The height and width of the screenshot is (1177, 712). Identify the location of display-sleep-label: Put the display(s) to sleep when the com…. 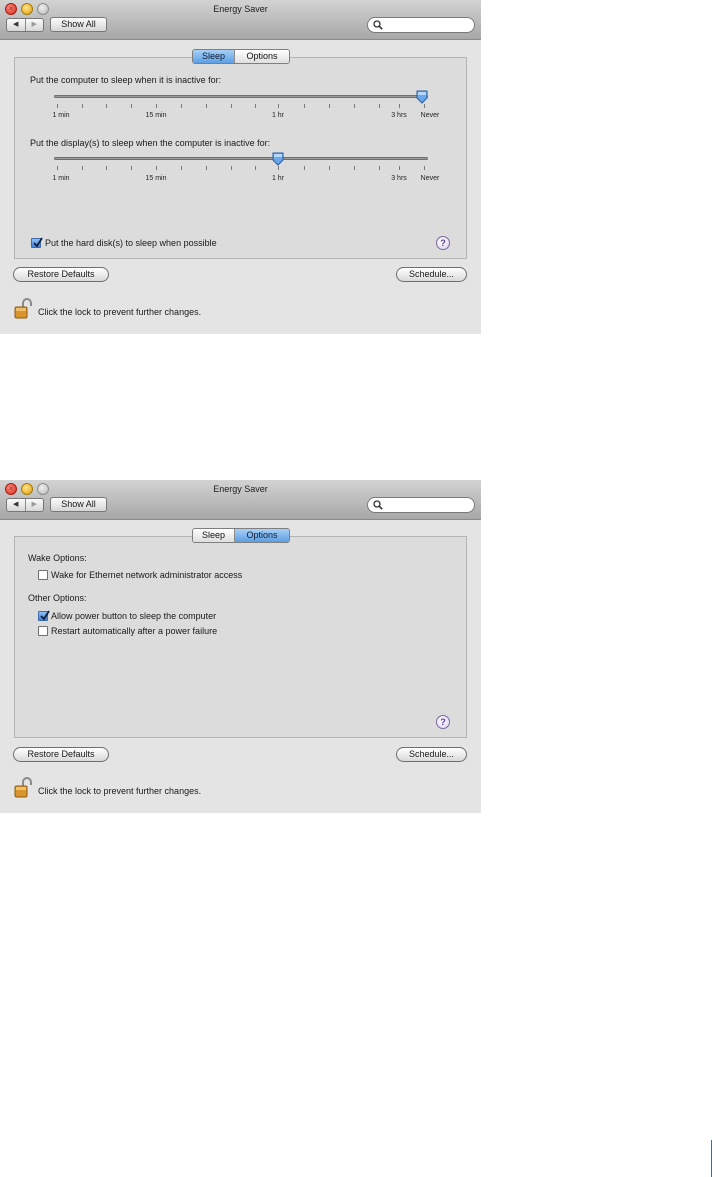
(150, 143).